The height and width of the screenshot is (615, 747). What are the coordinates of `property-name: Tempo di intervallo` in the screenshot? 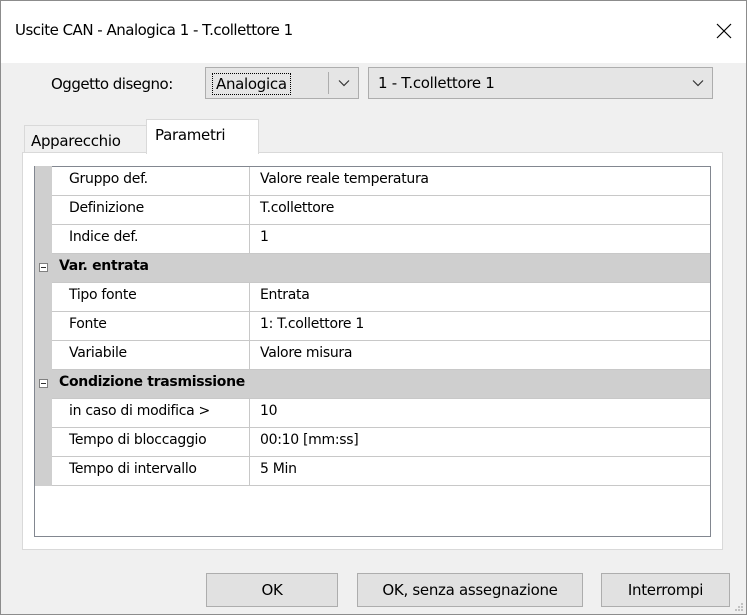 It's located at (151, 471).